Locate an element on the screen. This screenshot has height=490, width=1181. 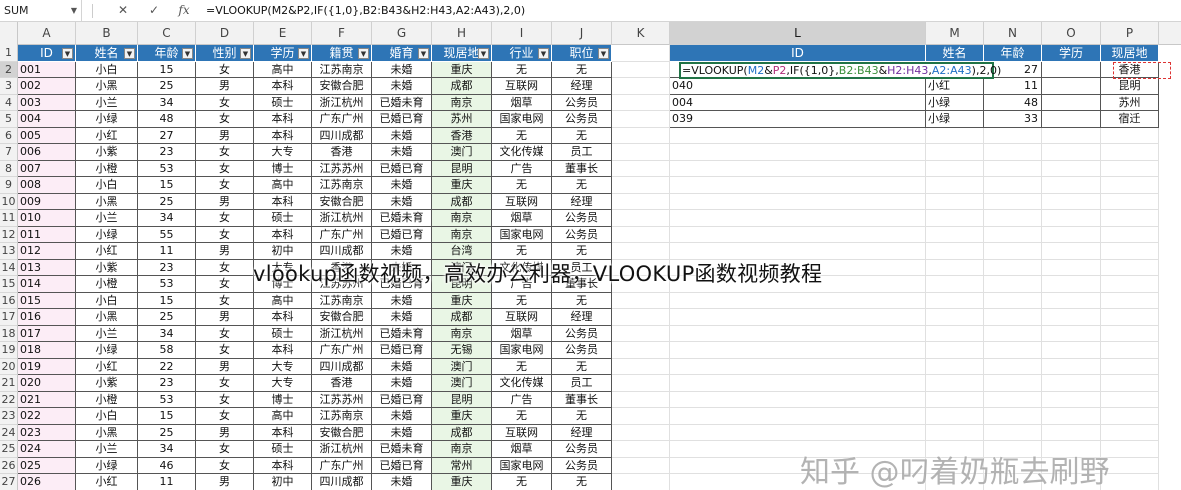
data-cell: 昆明 is located at coordinates (462, 168).